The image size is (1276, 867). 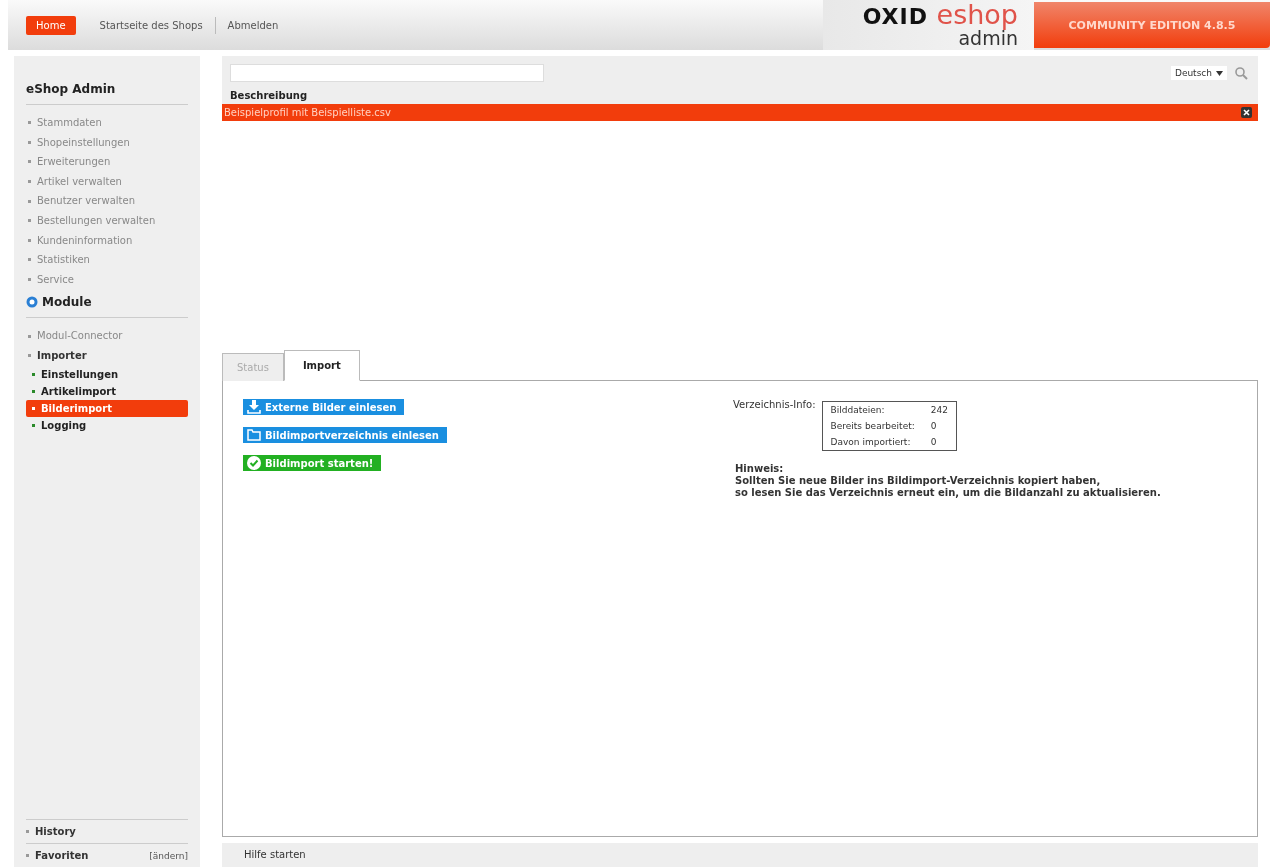 What do you see at coordinates (62, 855) in the screenshot?
I see `favorites-link: Favoriten` at bounding box center [62, 855].